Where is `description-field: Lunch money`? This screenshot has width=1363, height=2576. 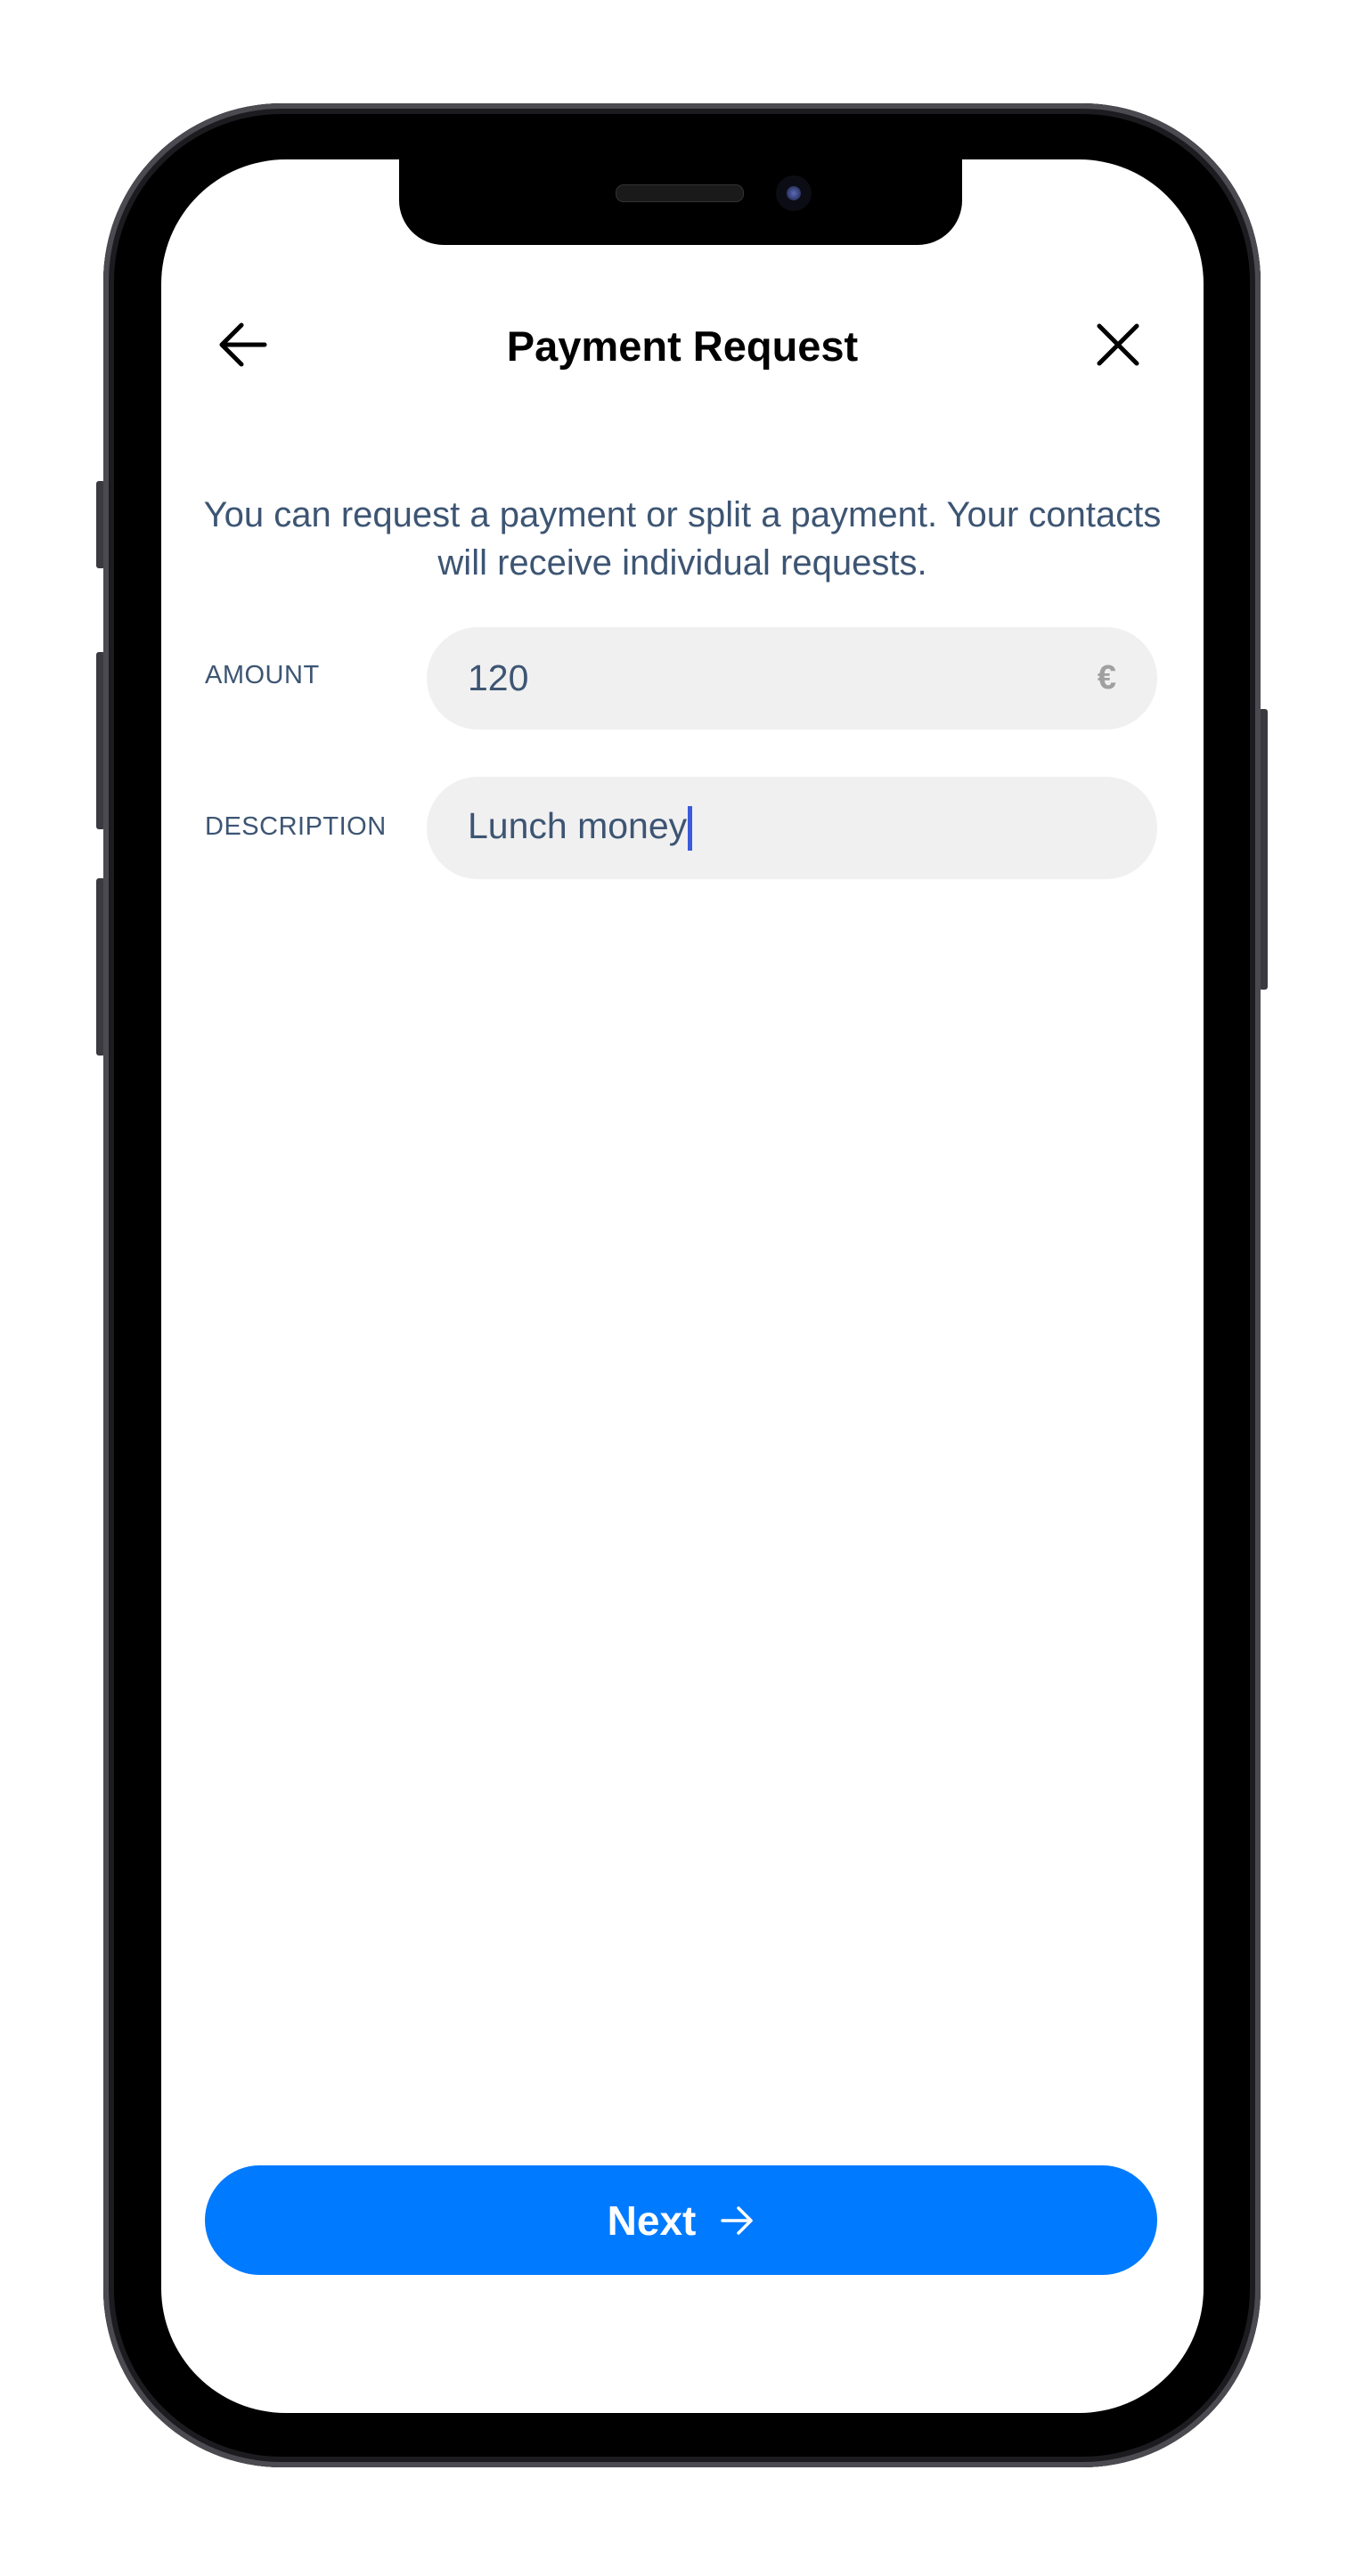 description-field: Lunch money is located at coordinates (792, 828).